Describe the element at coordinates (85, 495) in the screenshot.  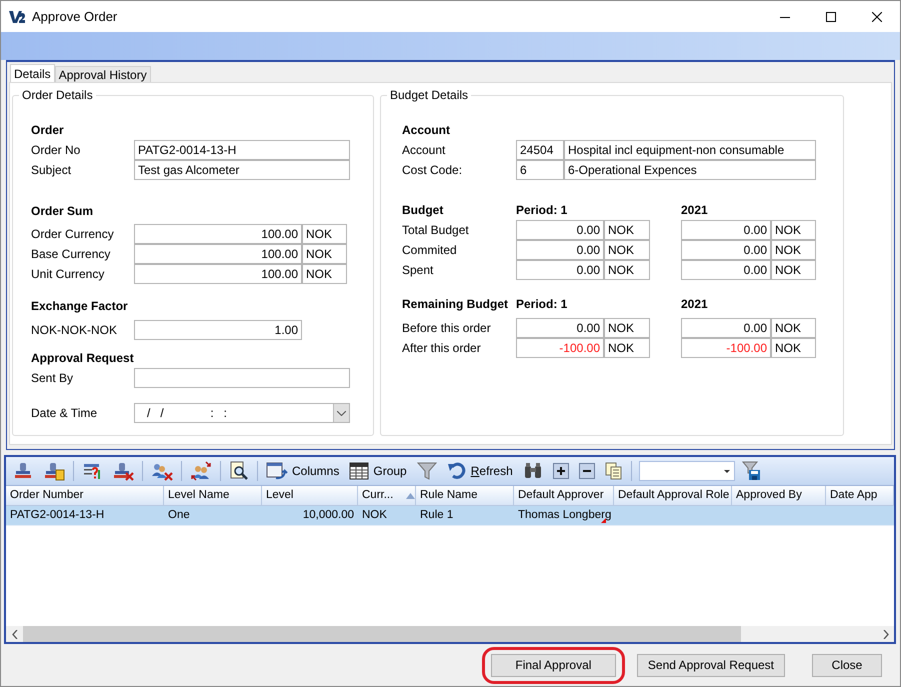
I see `column-header: Order Number` at that location.